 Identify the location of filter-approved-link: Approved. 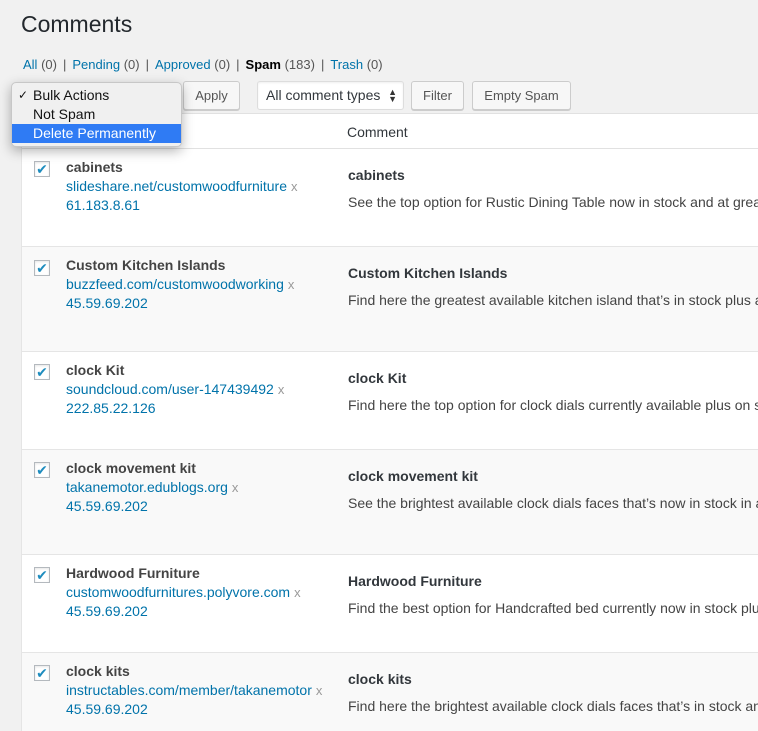
(183, 64).